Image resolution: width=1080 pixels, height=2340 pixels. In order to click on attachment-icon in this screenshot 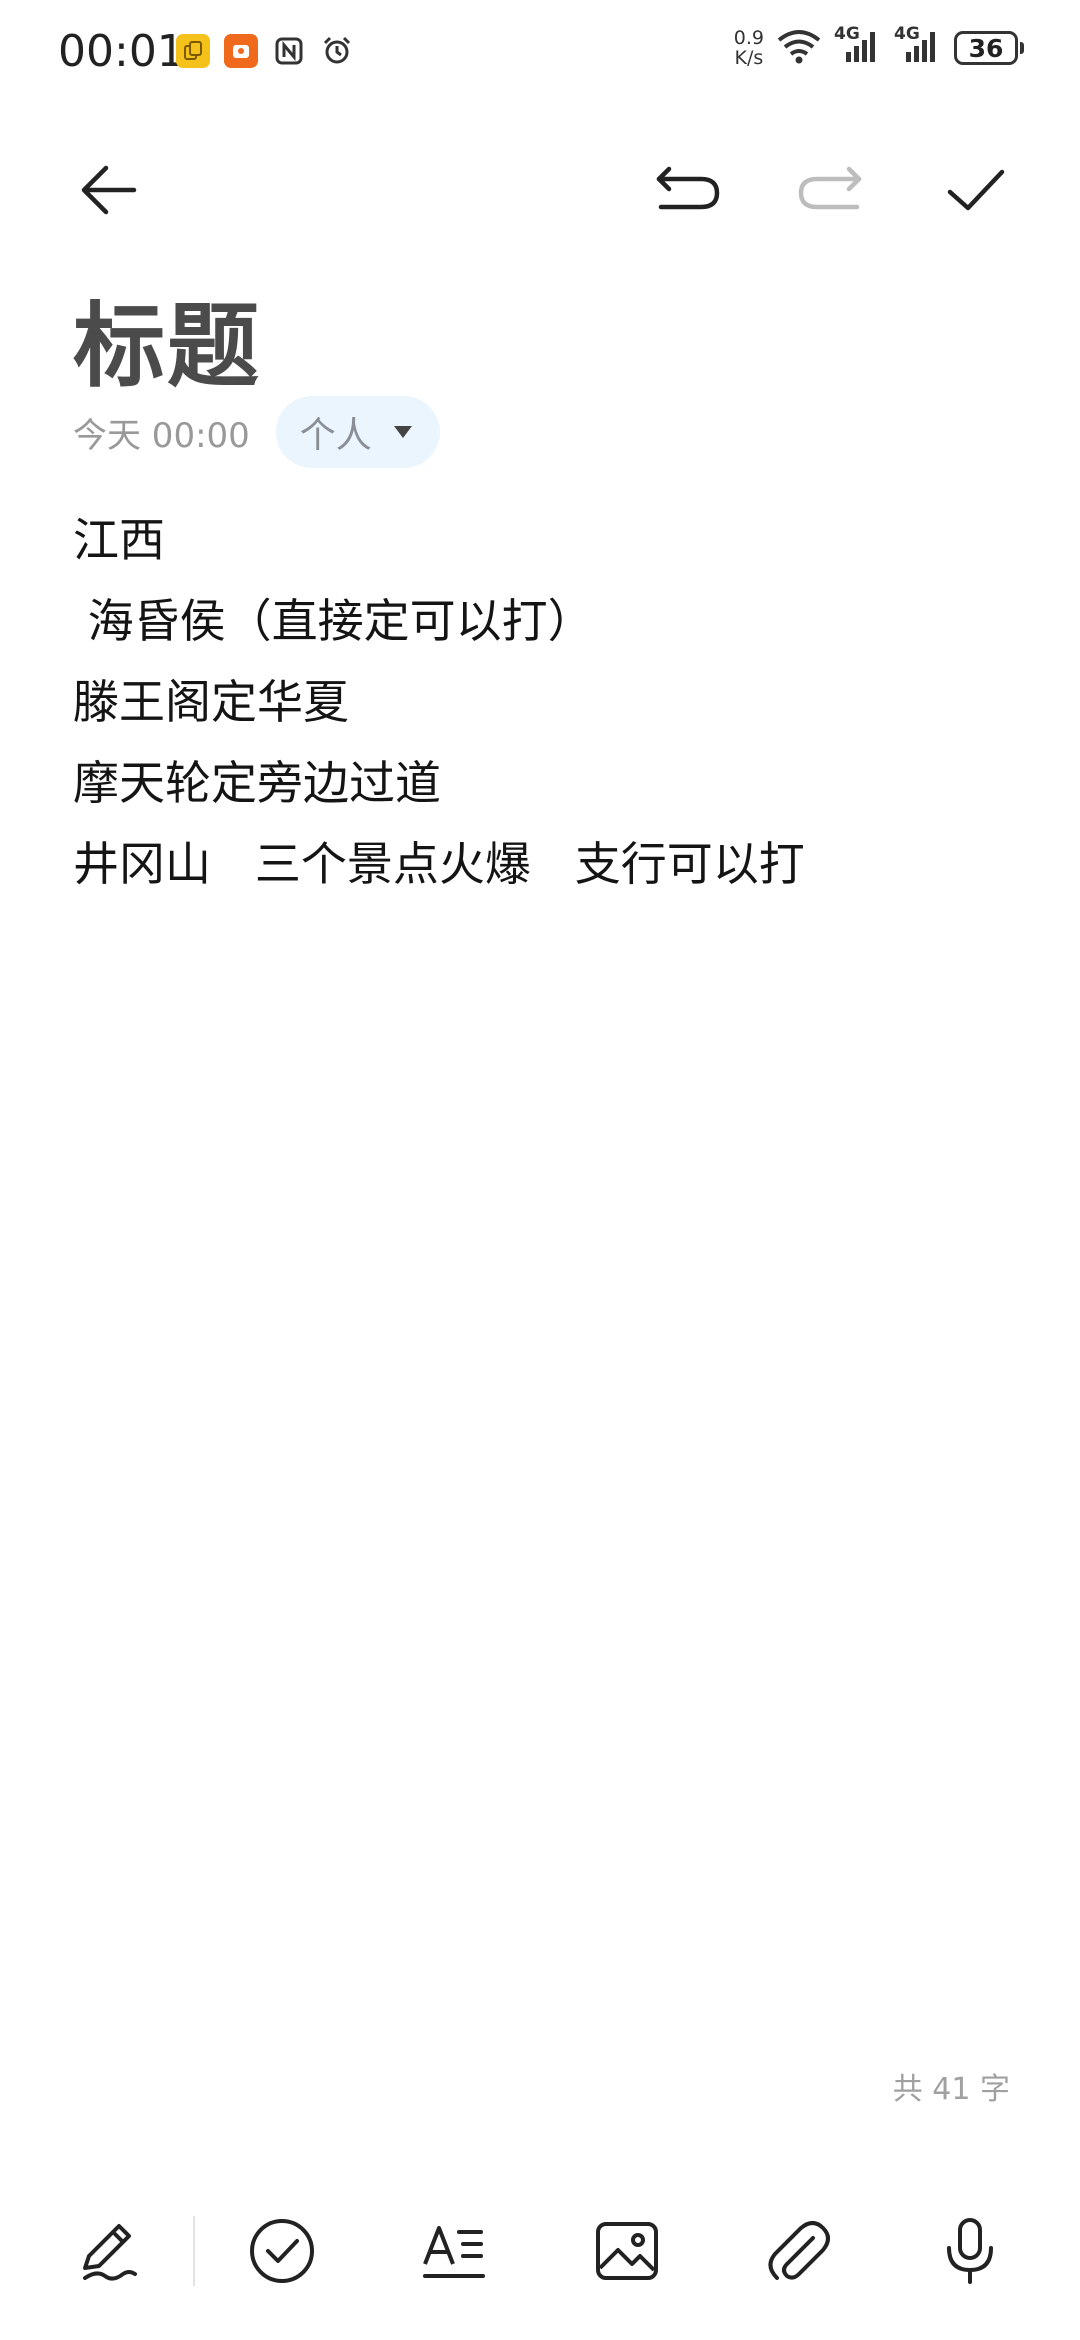, I will do `click(799, 2250)`.